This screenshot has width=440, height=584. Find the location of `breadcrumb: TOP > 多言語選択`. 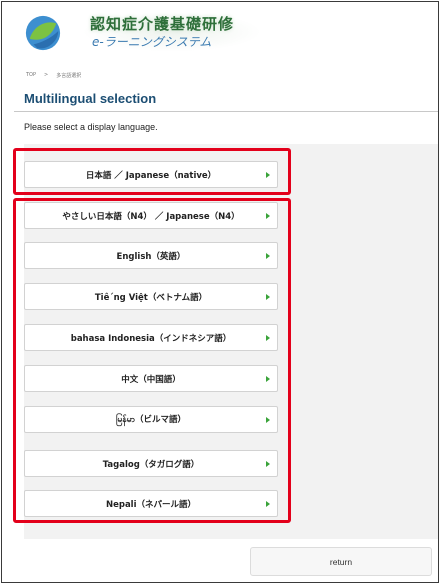

breadcrumb: TOP > 多言語選択 is located at coordinates (53, 75).